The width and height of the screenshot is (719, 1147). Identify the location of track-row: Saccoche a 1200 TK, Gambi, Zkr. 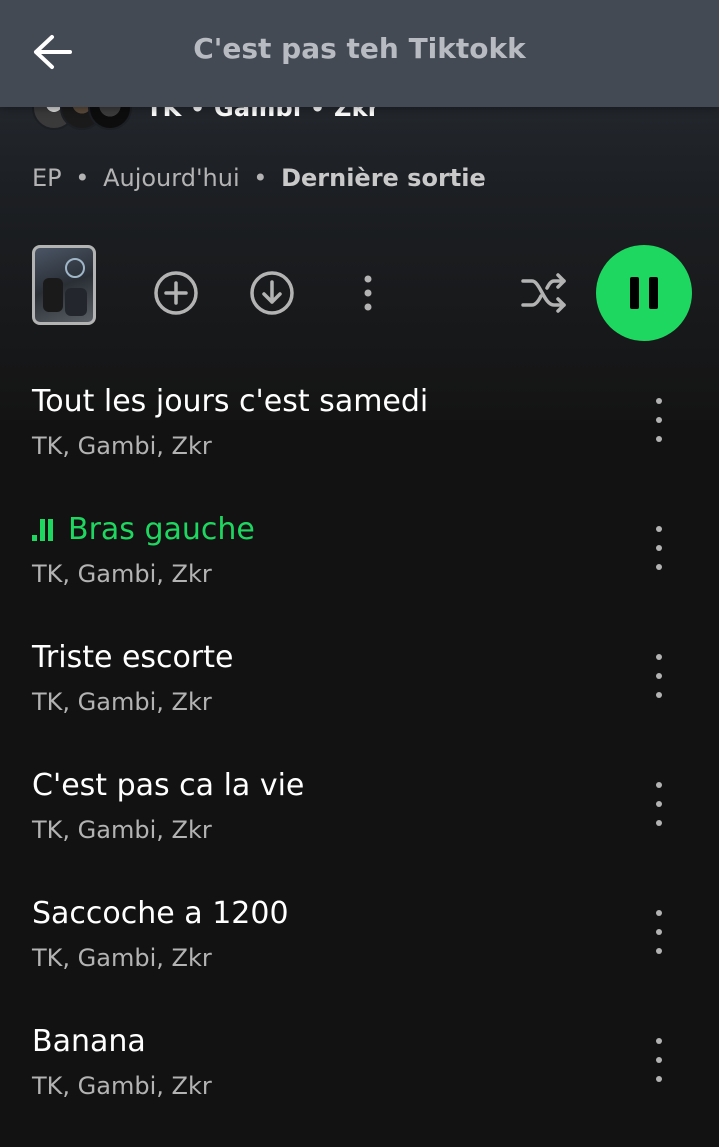
(359, 932).